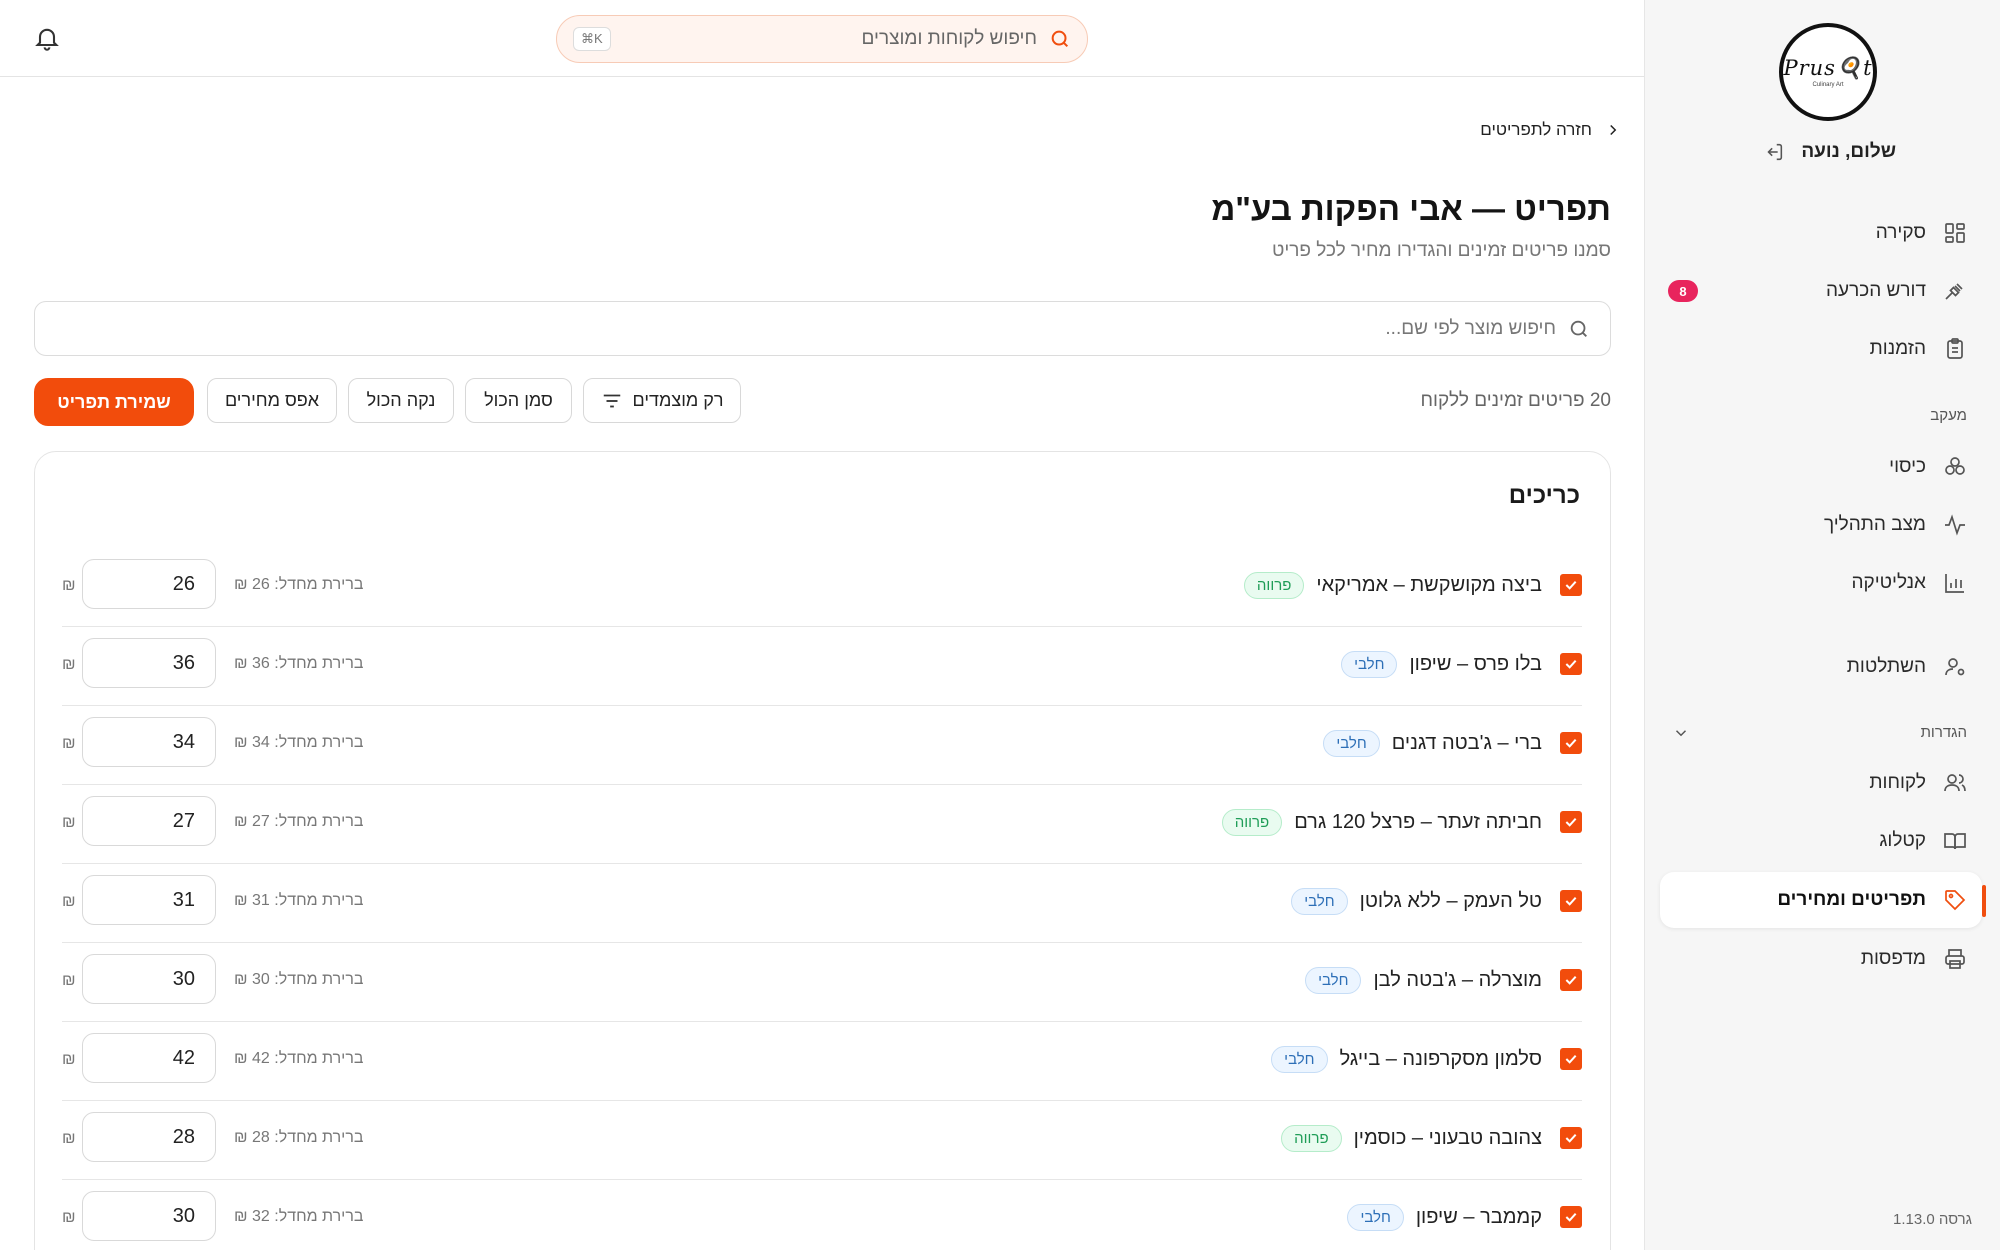  I want to click on sidebar-item-label: הזמנות, so click(1897, 348).